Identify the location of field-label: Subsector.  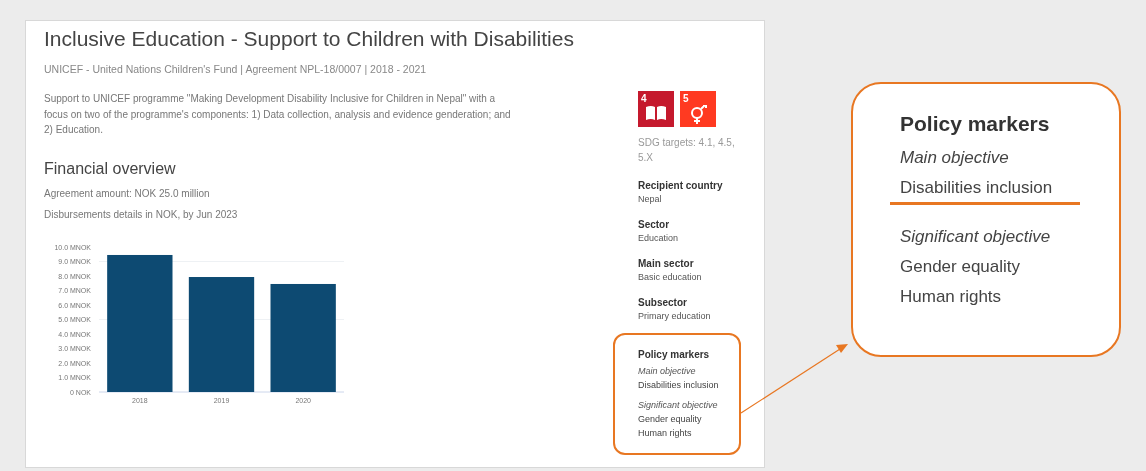
(663, 302).